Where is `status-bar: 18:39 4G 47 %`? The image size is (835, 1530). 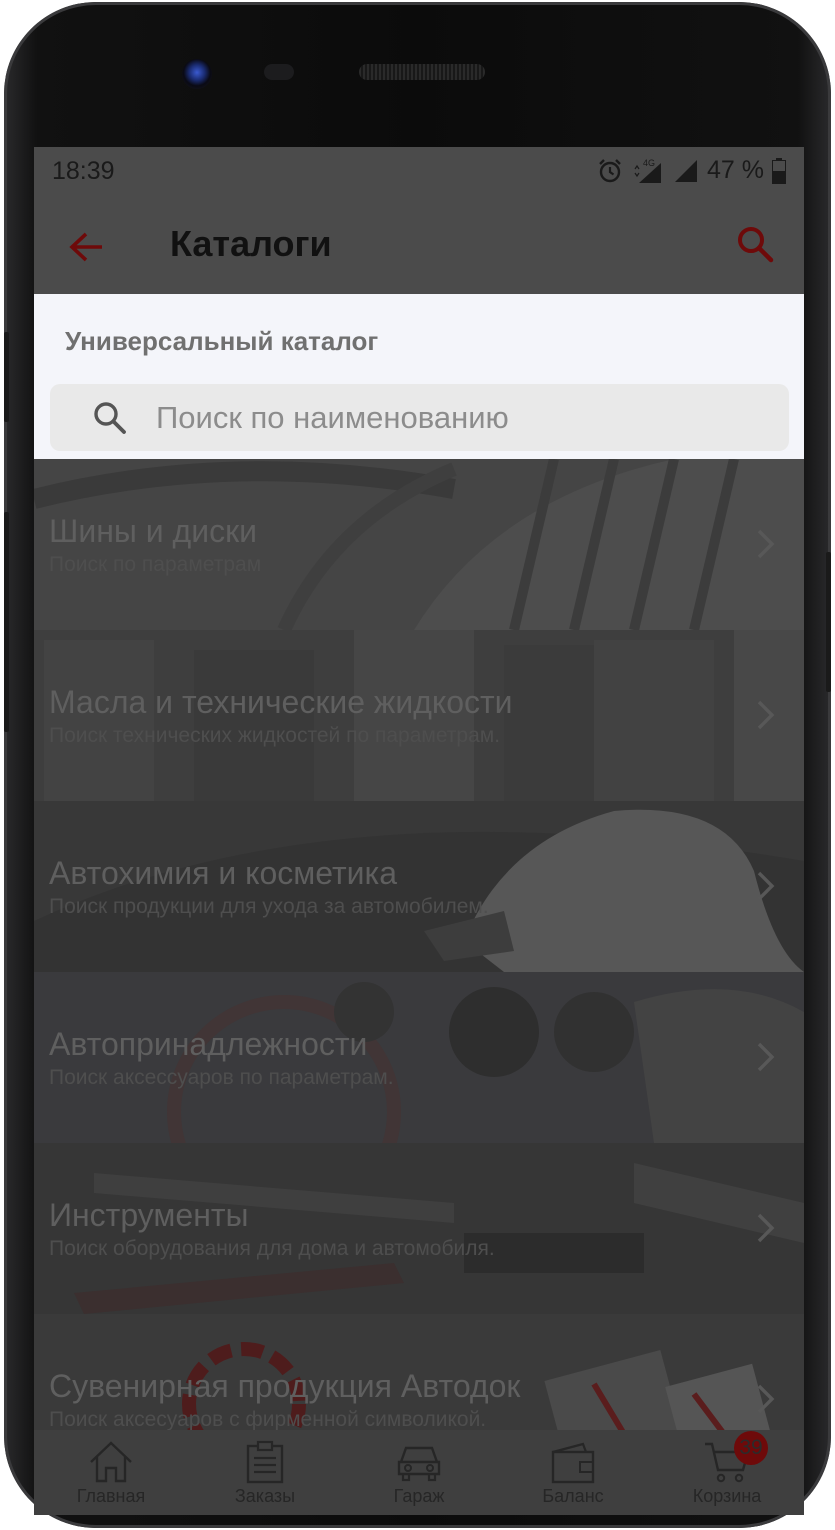 status-bar: 18:39 4G 47 % is located at coordinates (419, 171).